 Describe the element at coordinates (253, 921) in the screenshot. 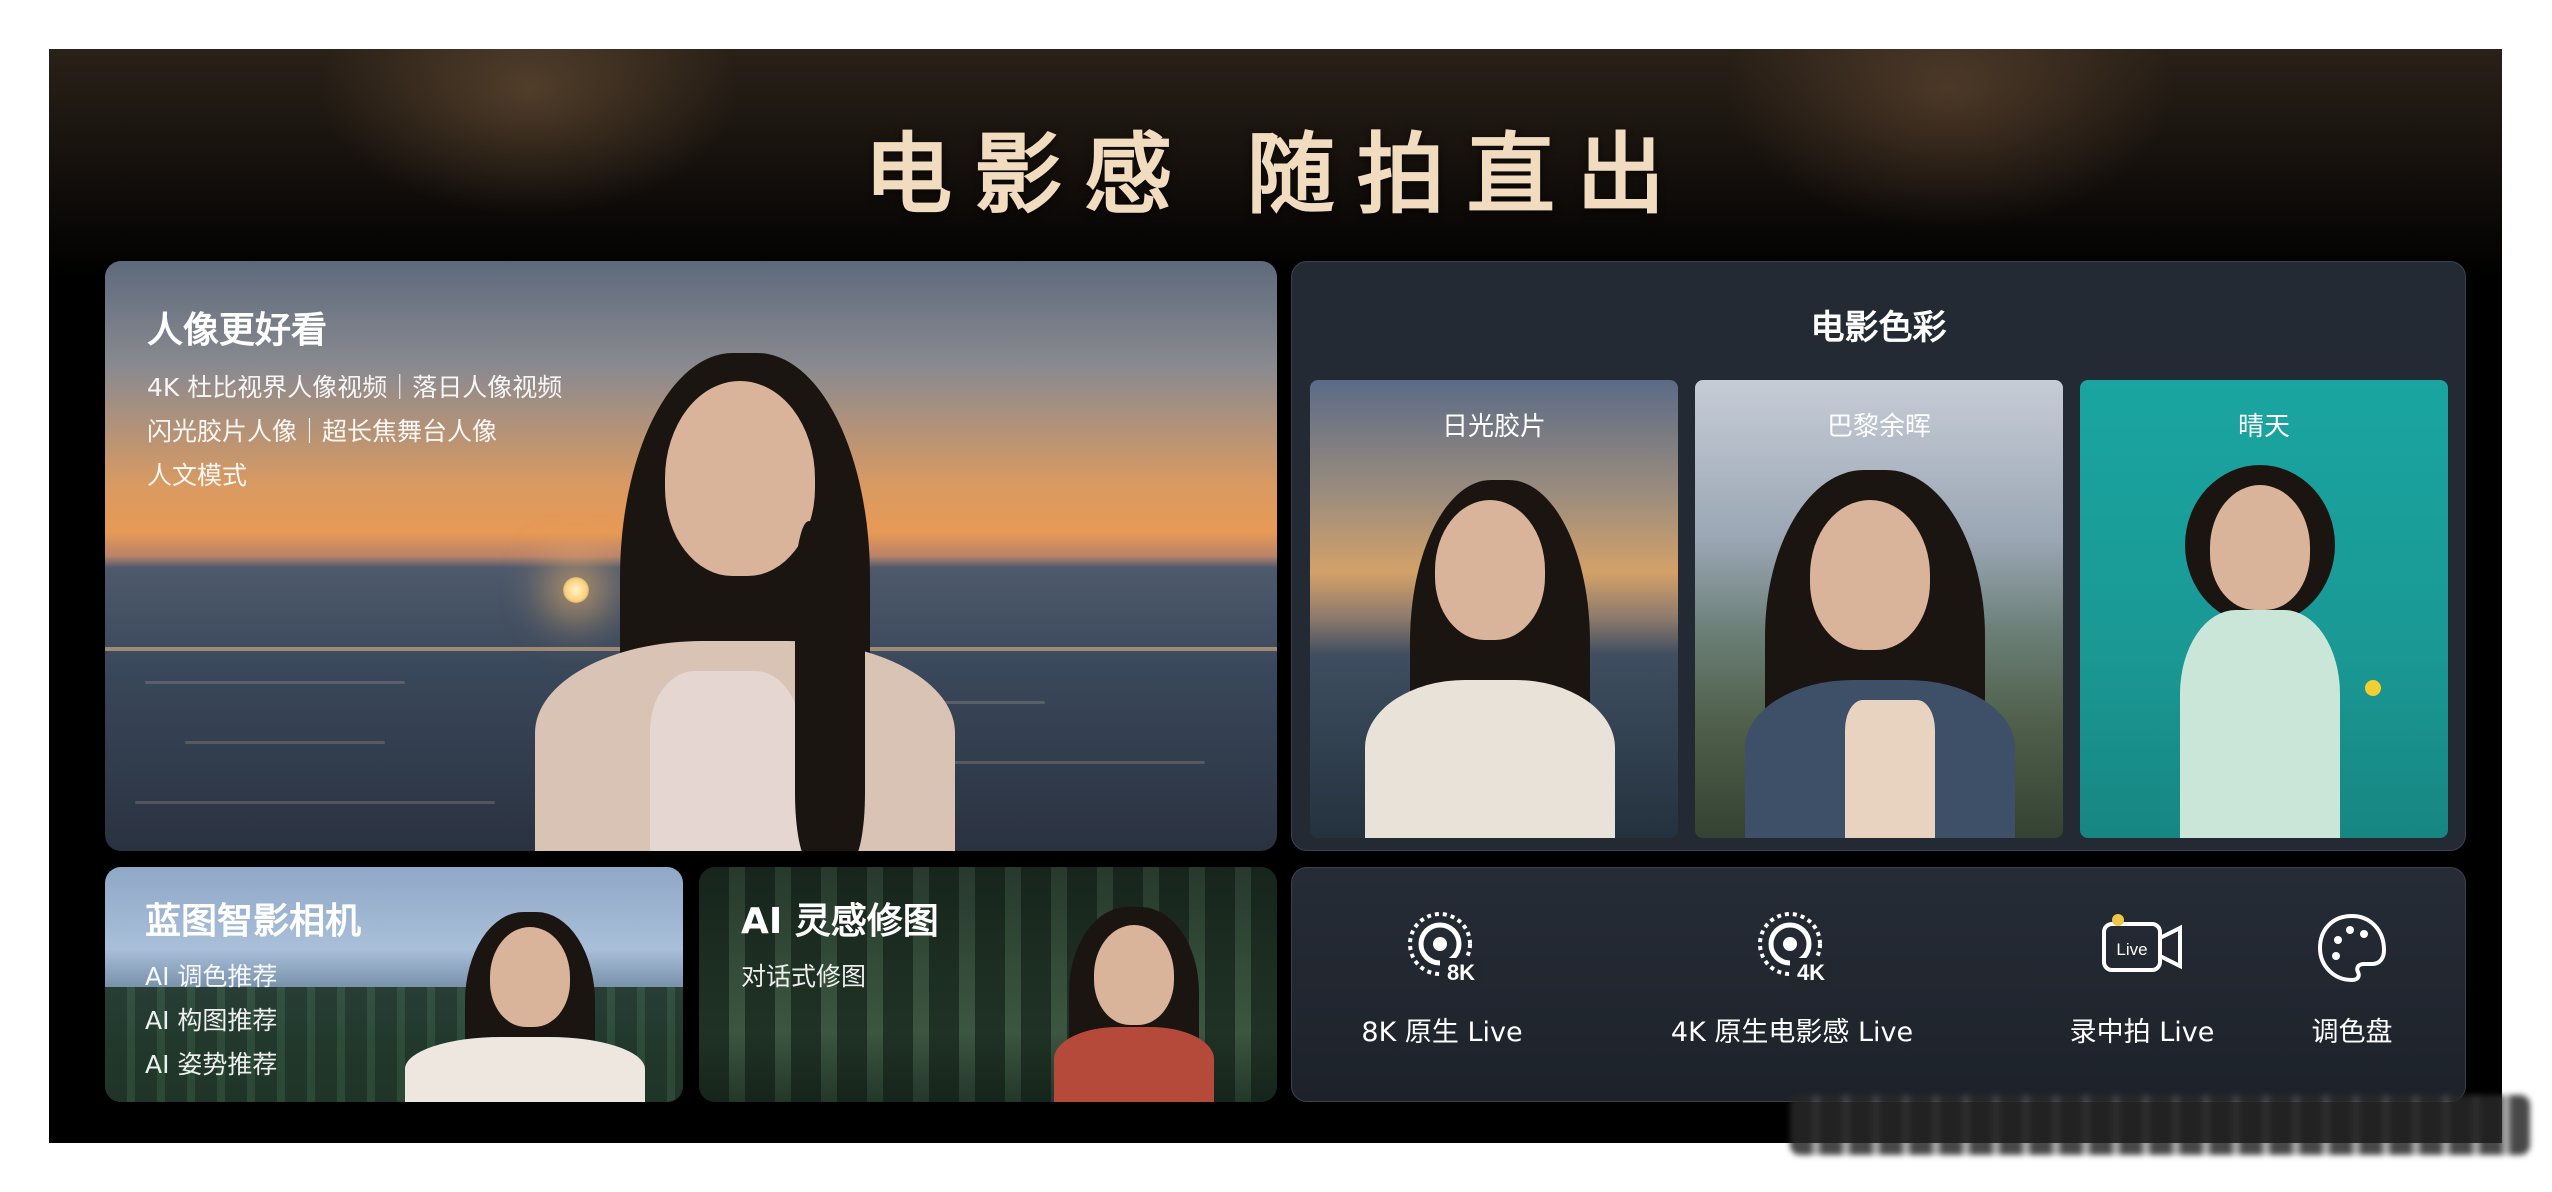

I see `blueprint-title: 蓝图智影相机` at that location.